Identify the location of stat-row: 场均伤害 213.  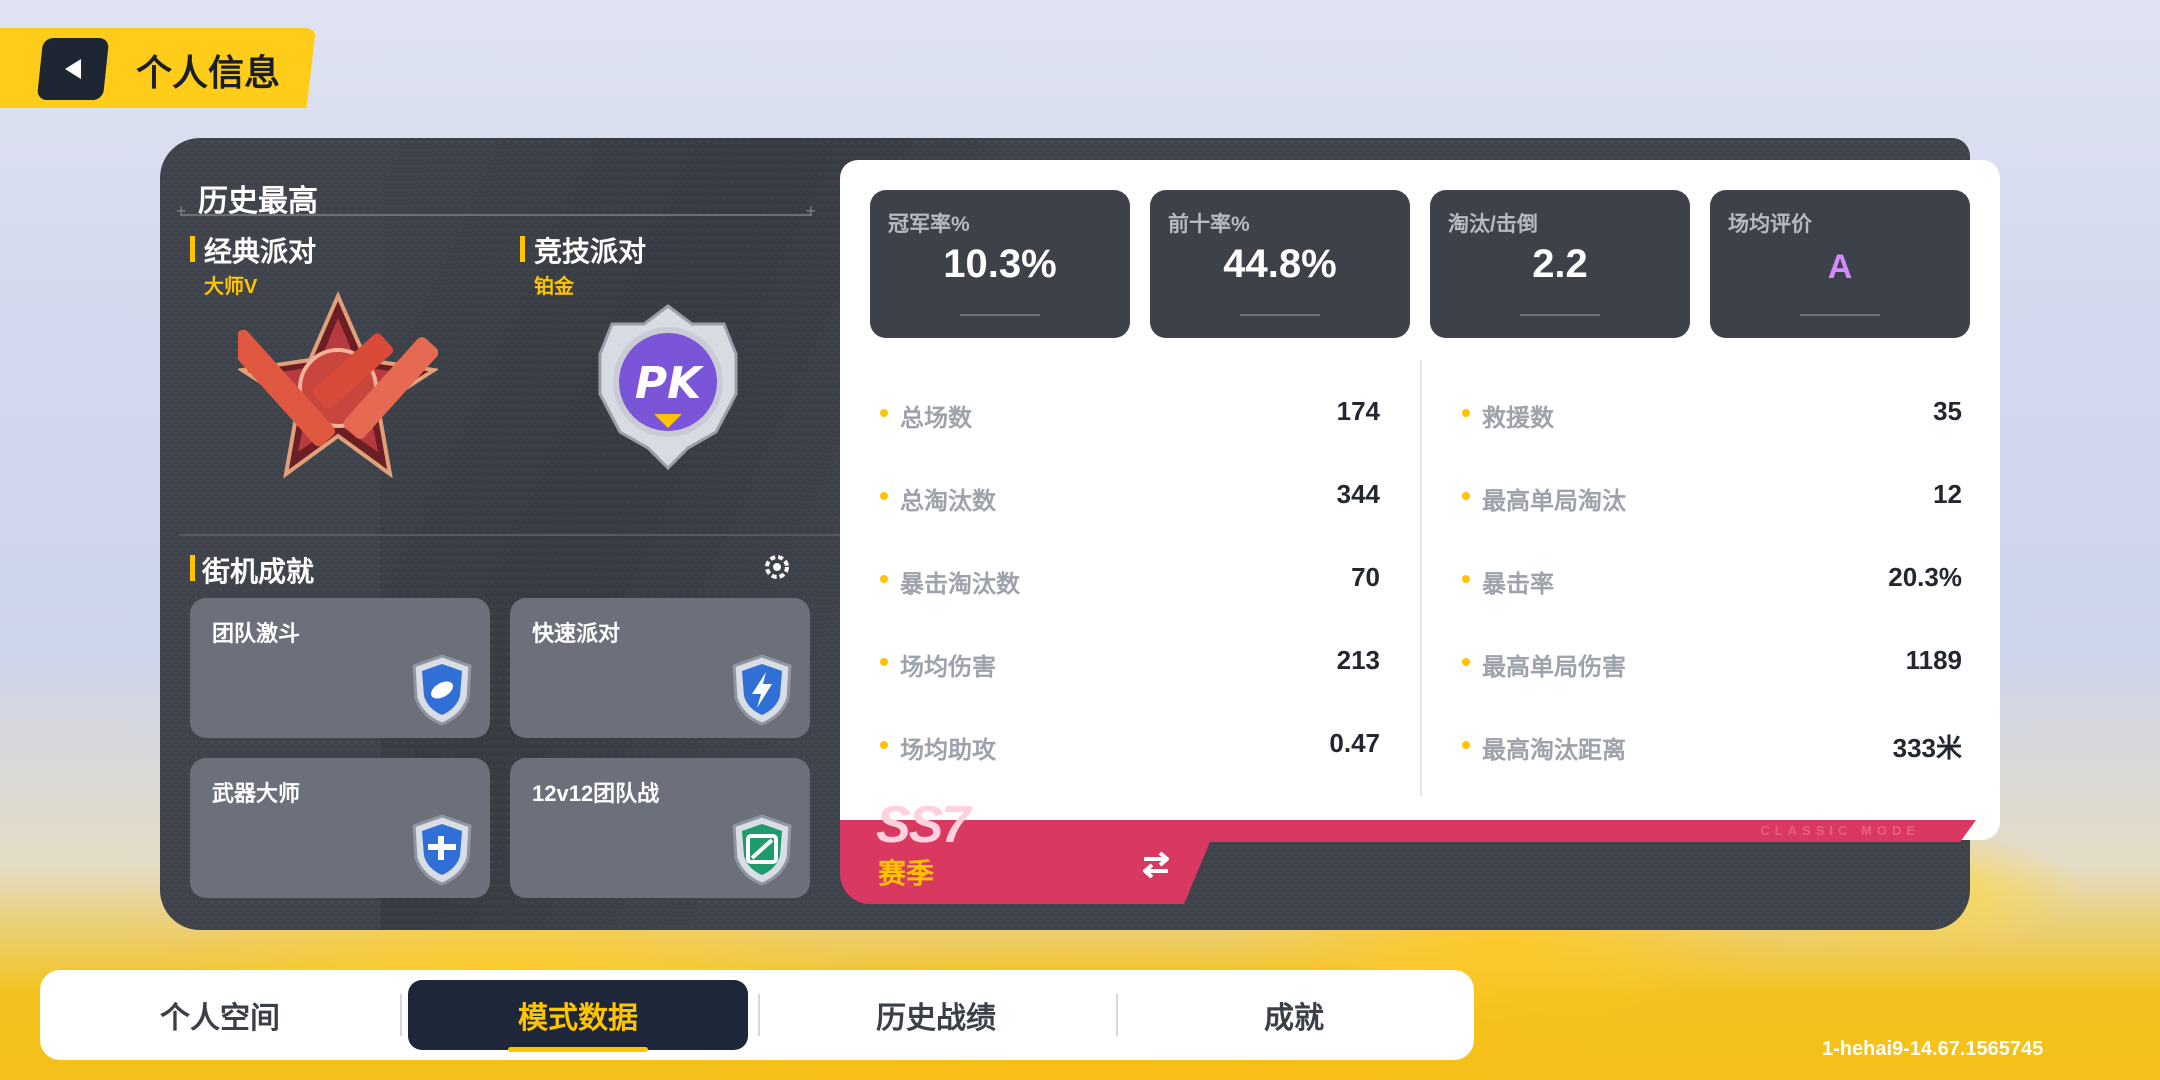
(1130, 663).